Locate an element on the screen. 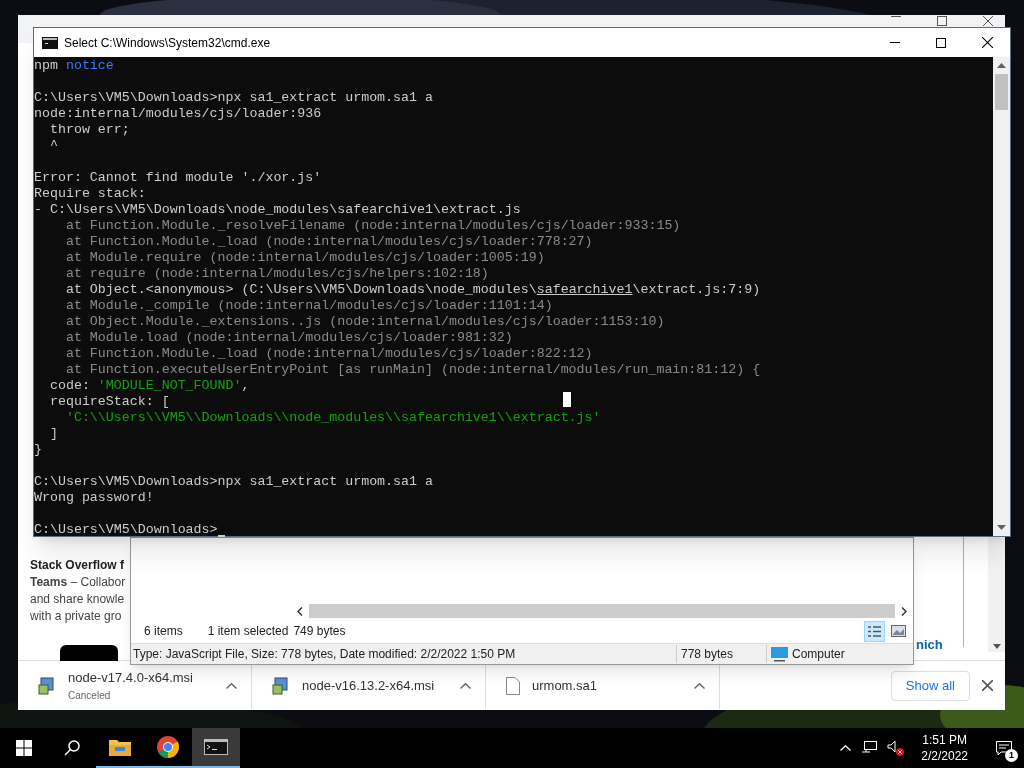 This screenshot has width=1024, height=768. notifications-button: 1 is located at coordinates (1004, 748).